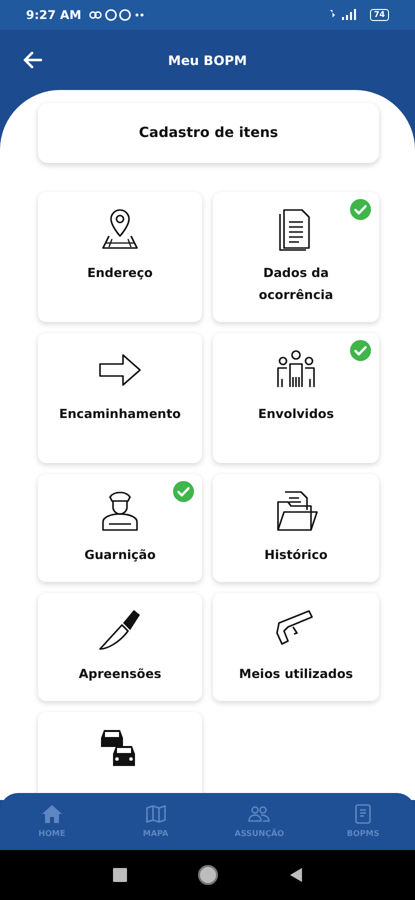 The height and width of the screenshot is (900, 415). I want to click on section-title: Cadastro de itens, so click(208, 133).